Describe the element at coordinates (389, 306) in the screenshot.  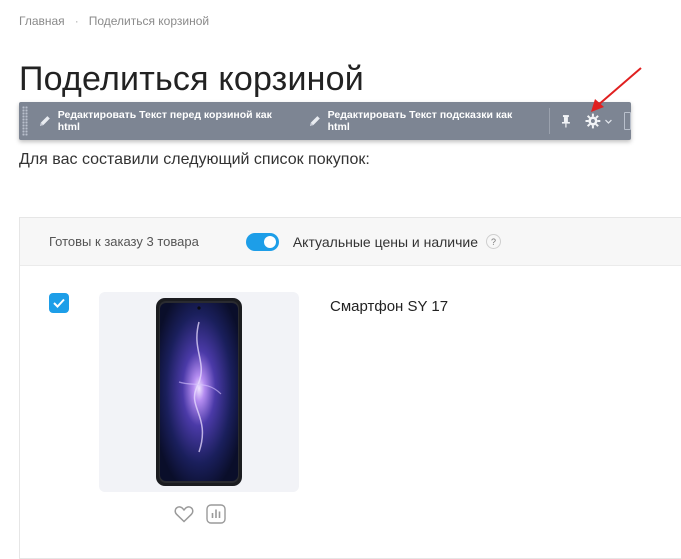
I see `product-name: Смартфон SY 17` at that location.